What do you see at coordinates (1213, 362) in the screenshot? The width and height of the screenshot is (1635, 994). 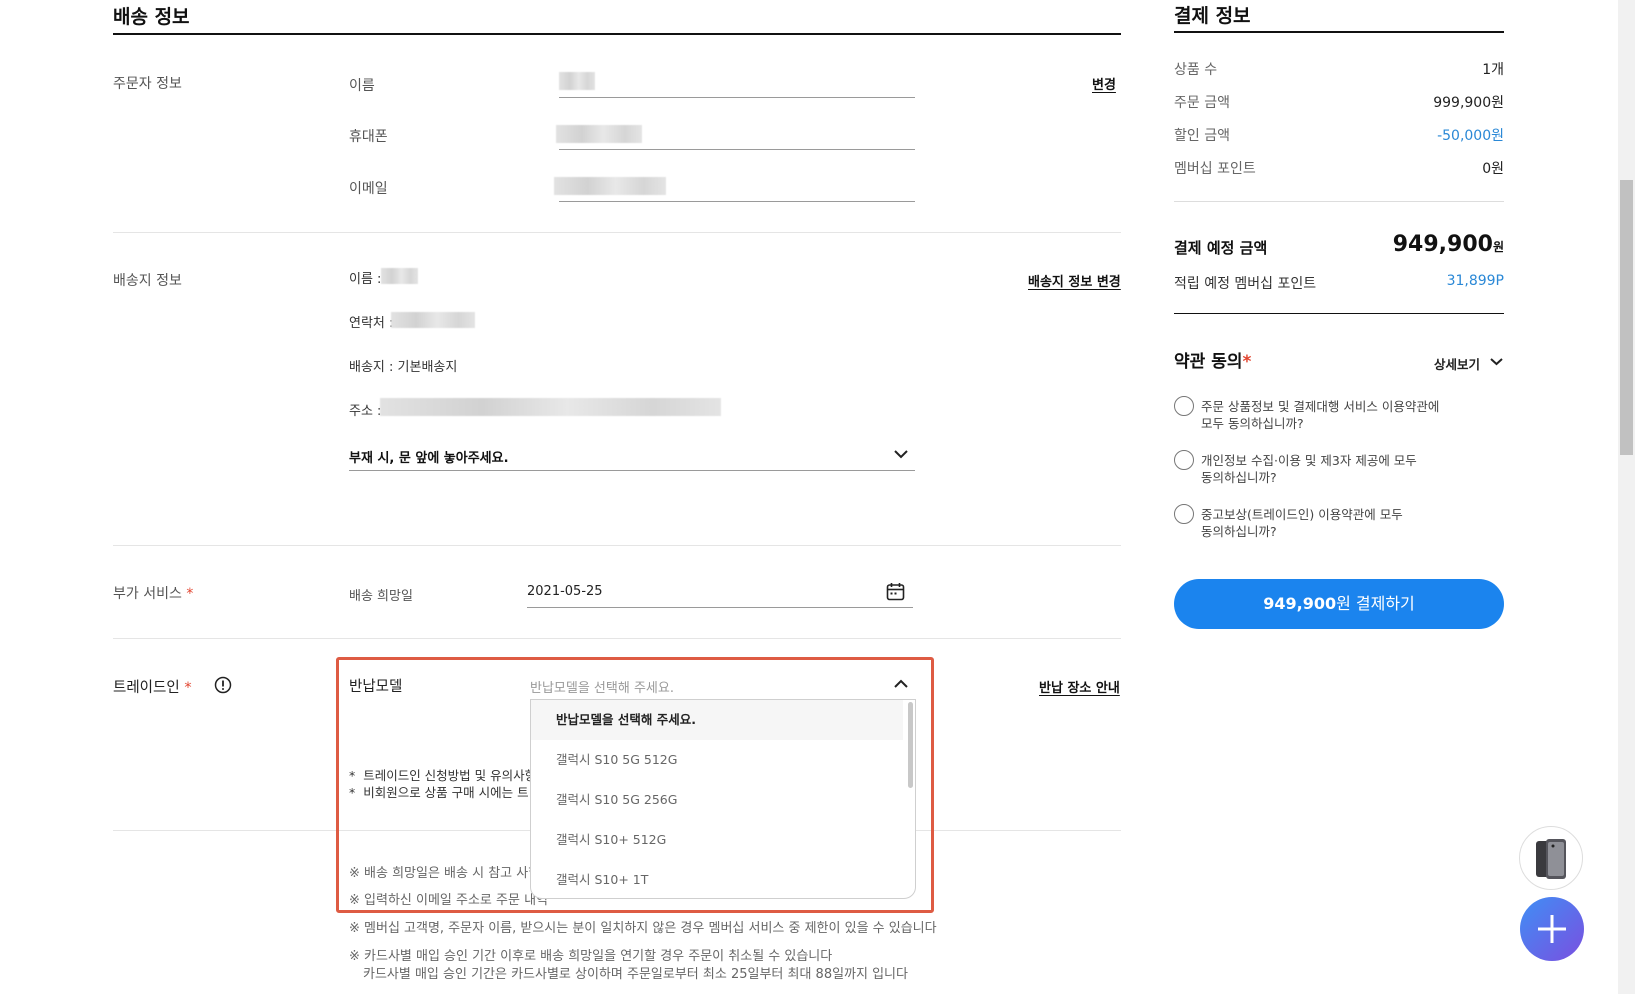 I see `terms-title: 약관 동의*` at bounding box center [1213, 362].